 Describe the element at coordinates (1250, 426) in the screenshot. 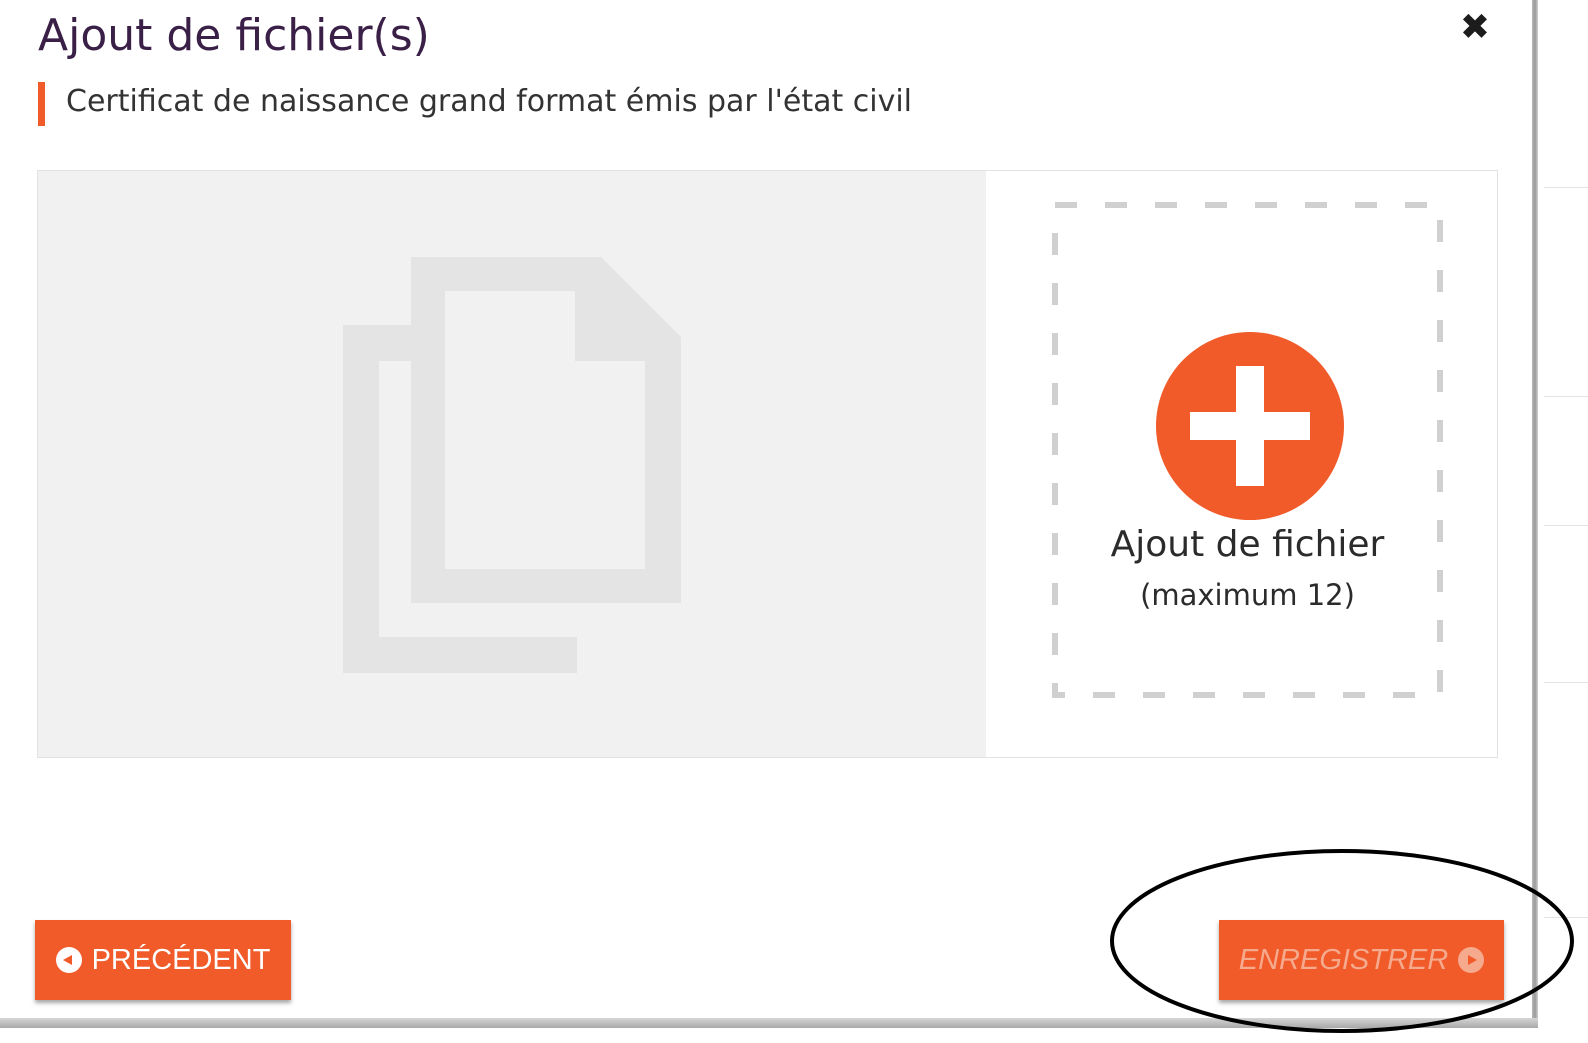

I see `plus-icon` at that location.